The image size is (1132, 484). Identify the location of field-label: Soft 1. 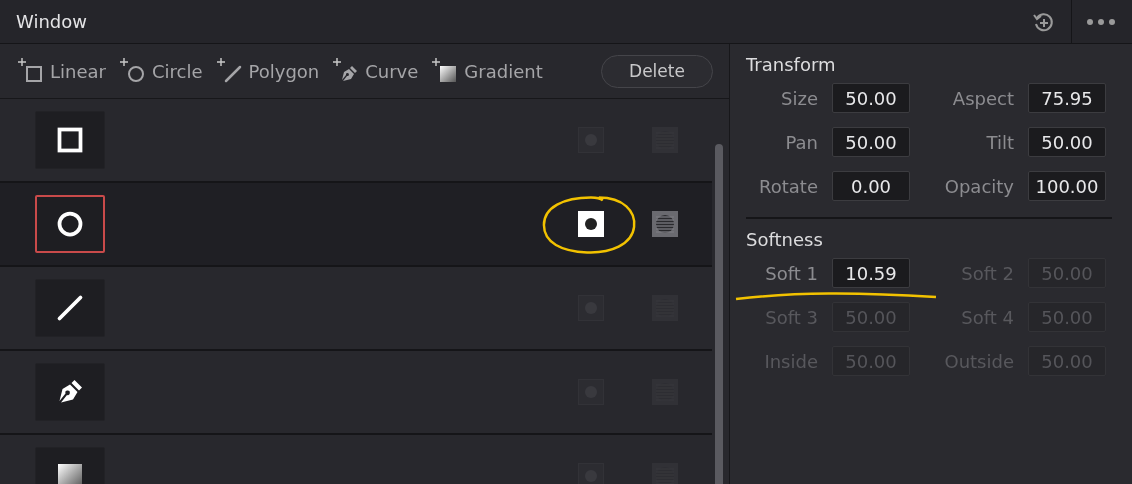
(791, 273).